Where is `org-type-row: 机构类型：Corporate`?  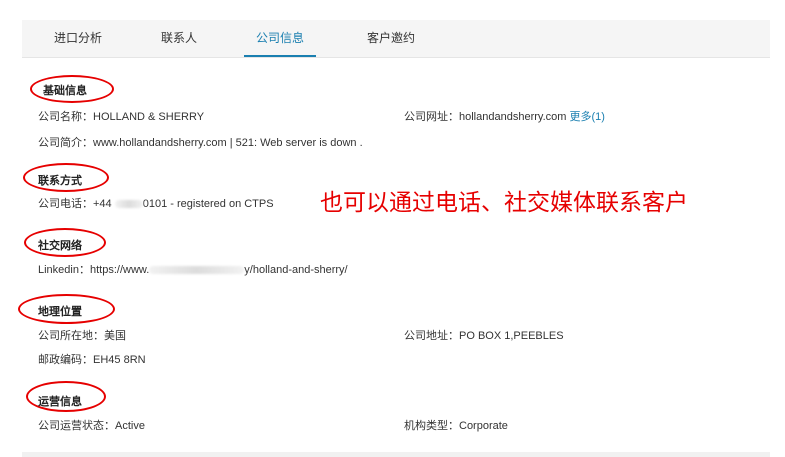
org-type-row: 机构类型：Corporate is located at coordinates (456, 425).